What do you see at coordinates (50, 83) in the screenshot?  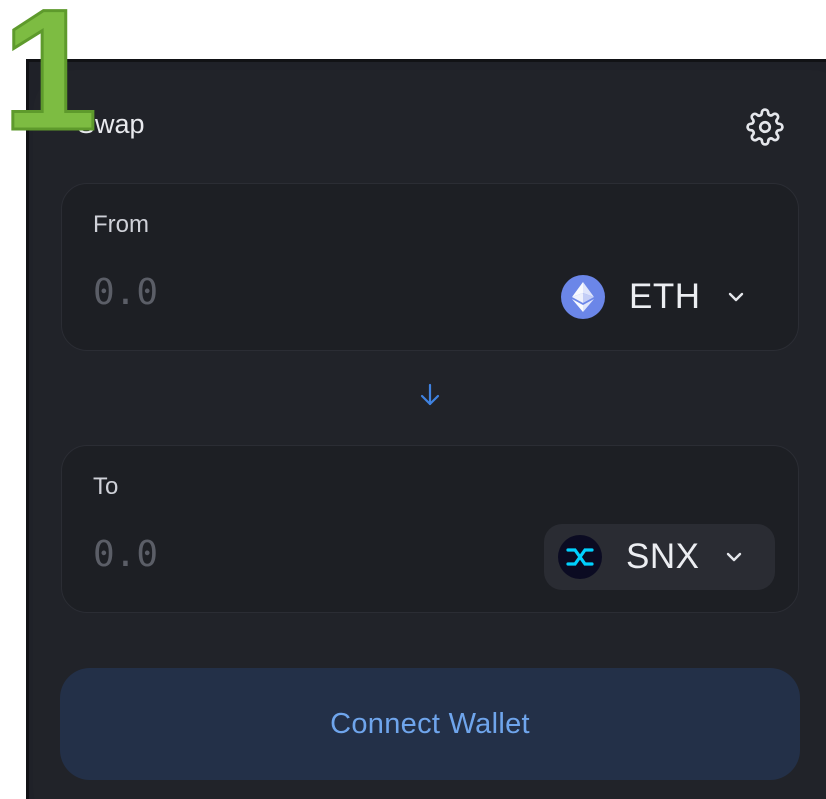 I see `step-number-badge: 1` at bounding box center [50, 83].